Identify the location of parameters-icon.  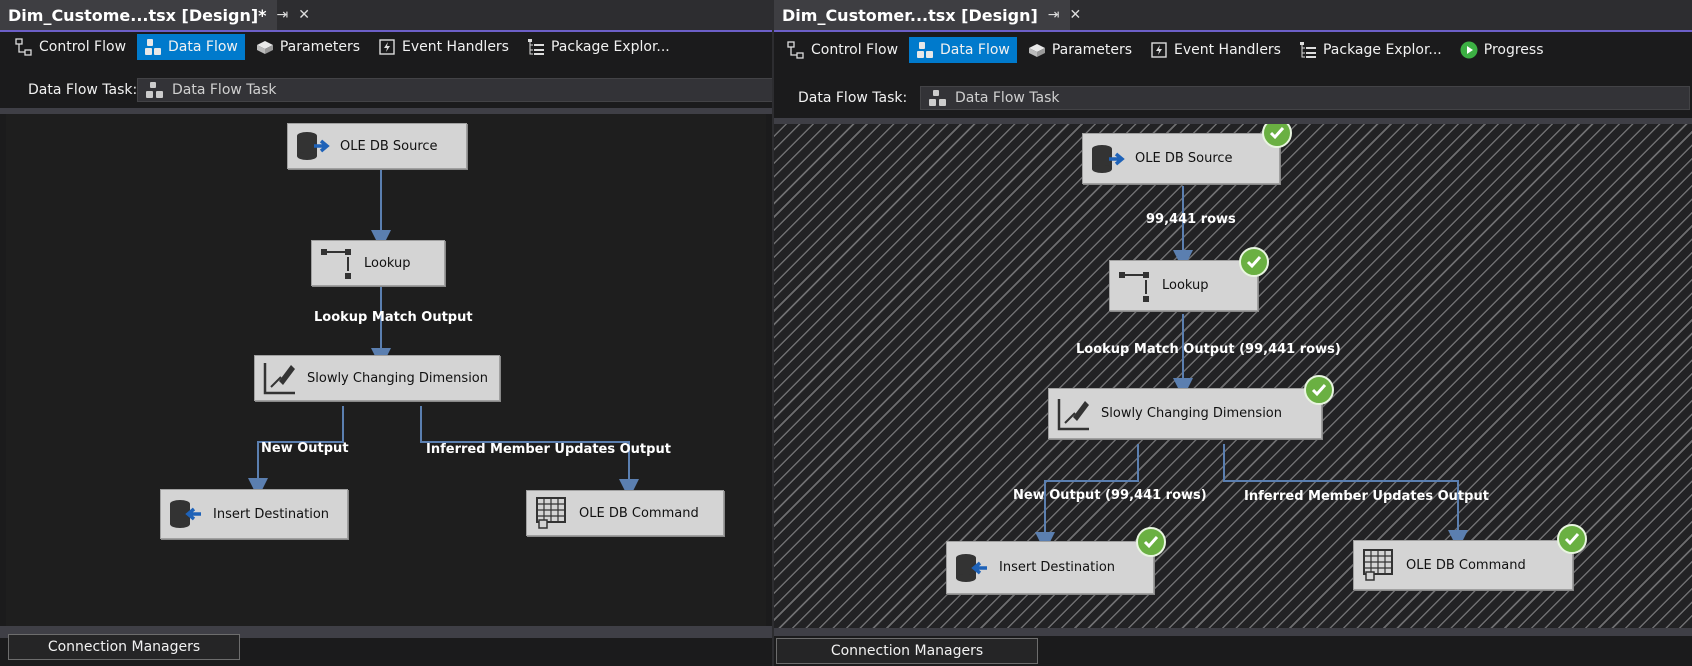
(264, 47).